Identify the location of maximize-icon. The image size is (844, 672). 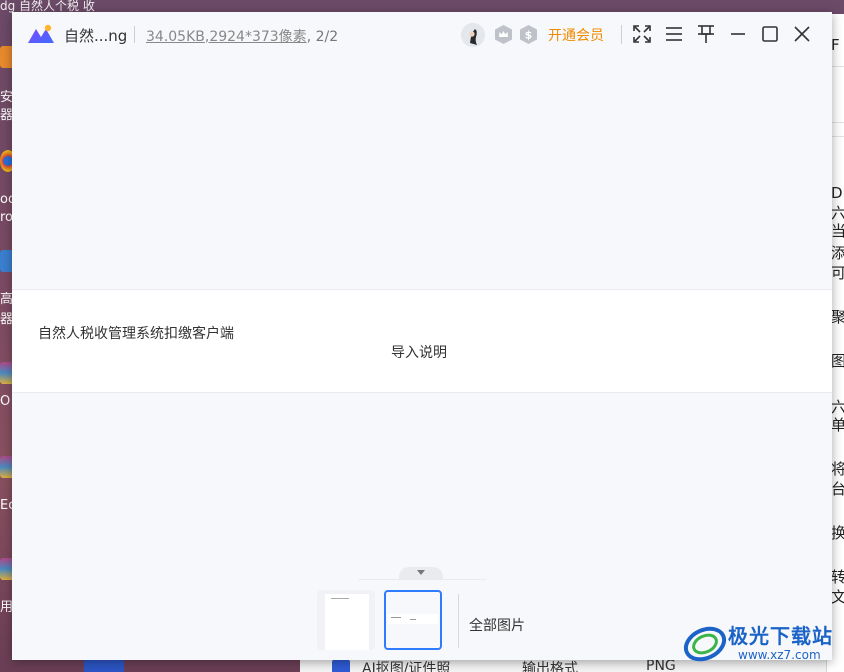
(770, 34).